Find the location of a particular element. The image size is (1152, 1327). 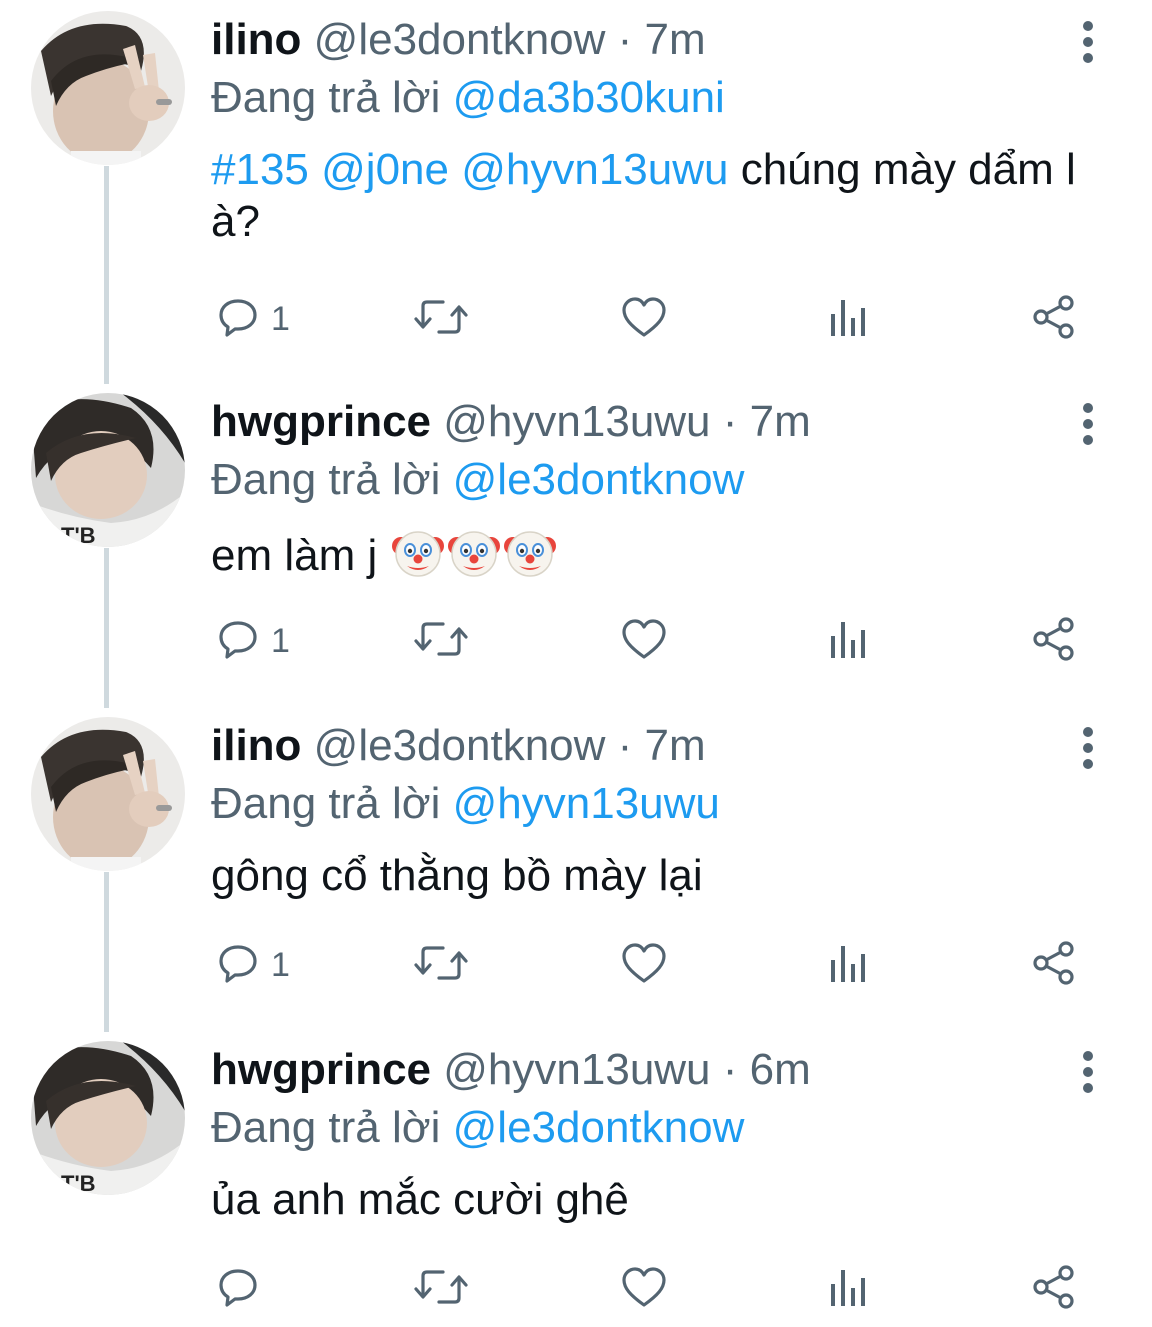

hashtag-link: #135 is located at coordinates (260, 169).